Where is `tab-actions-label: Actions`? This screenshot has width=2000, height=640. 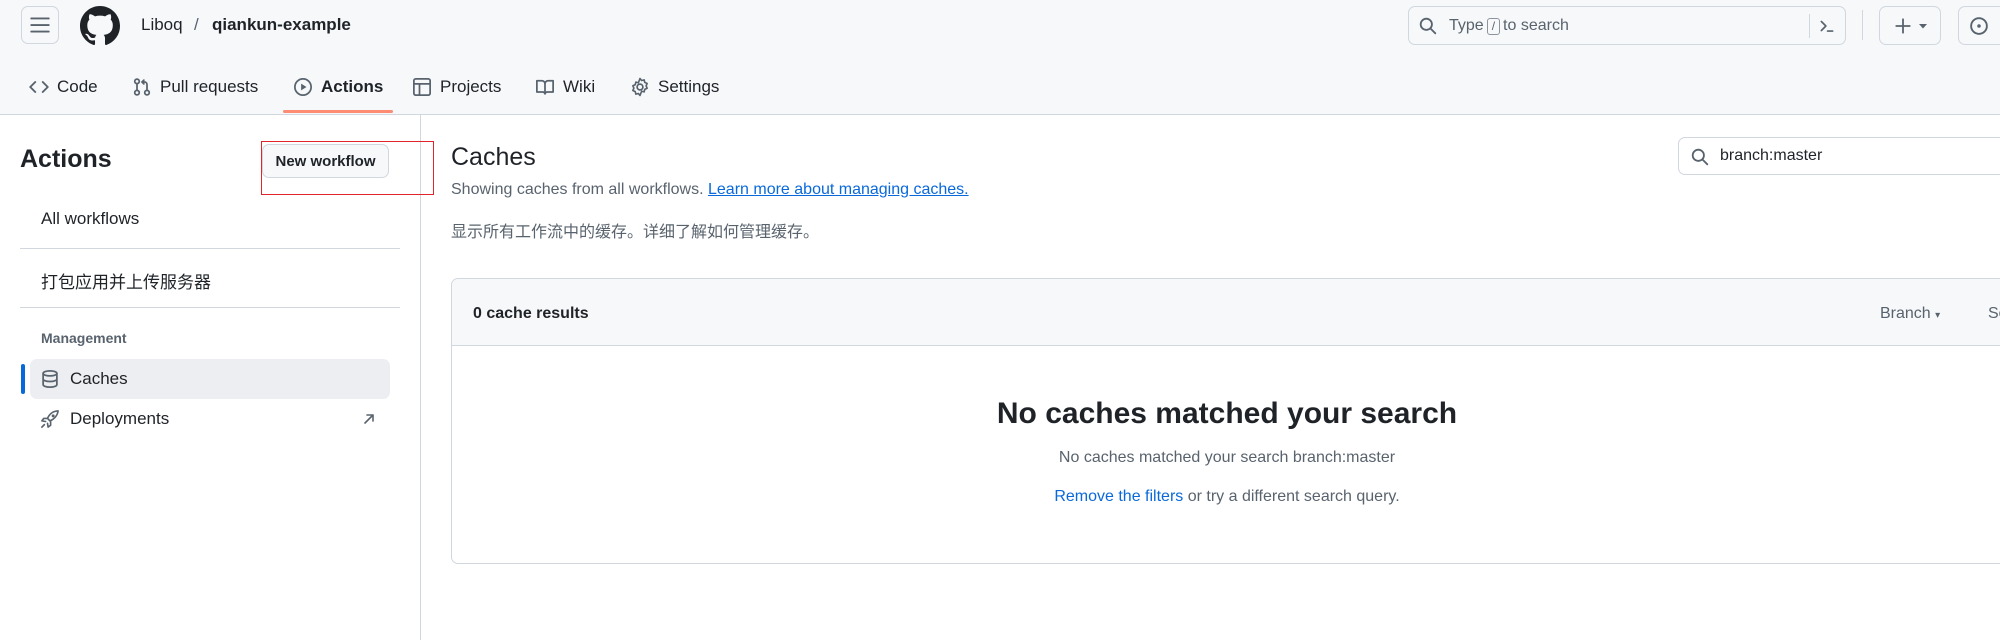
tab-actions-label: Actions is located at coordinates (352, 86).